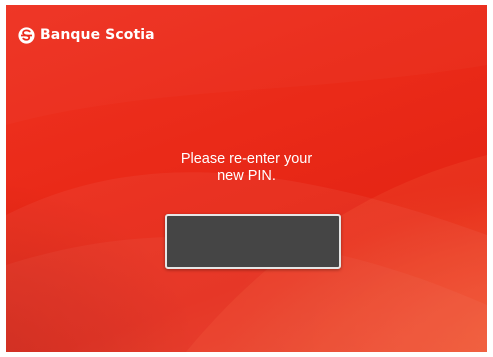 The height and width of the screenshot is (357, 493). What do you see at coordinates (246, 159) in the screenshot?
I see `prompt-line-1: Please re-enter your` at bounding box center [246, 159].